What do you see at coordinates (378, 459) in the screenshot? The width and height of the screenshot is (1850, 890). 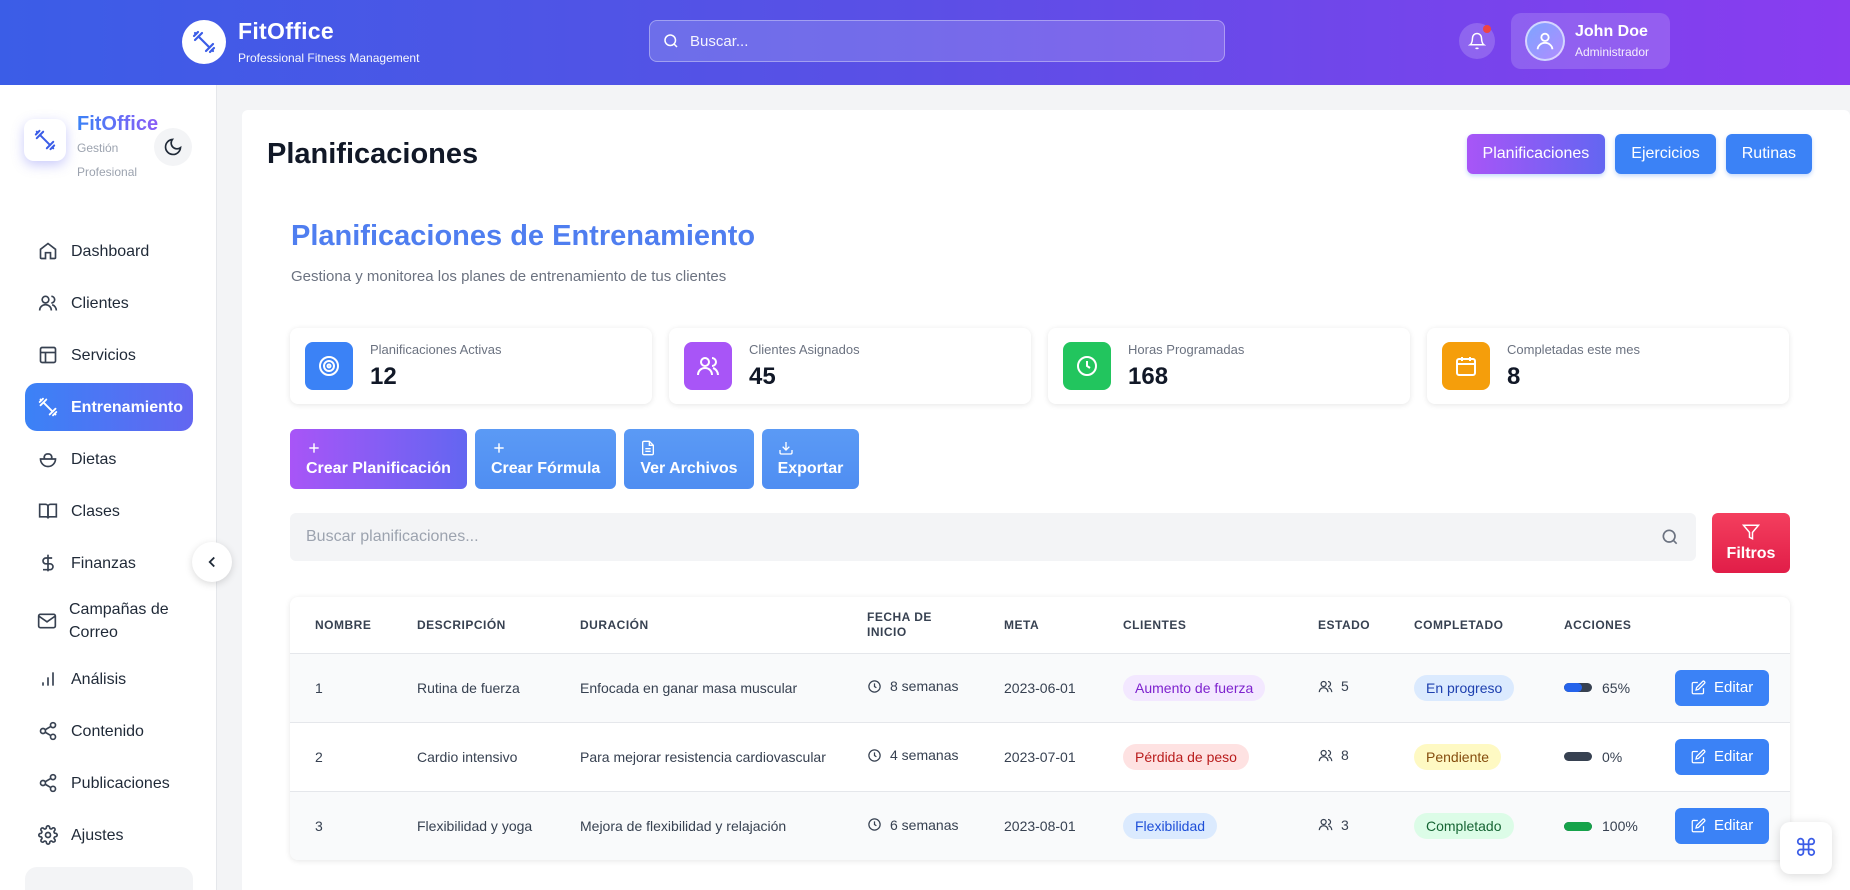 I see `create-plan-button: Crear Planificación` at bounding box center [378, 459].